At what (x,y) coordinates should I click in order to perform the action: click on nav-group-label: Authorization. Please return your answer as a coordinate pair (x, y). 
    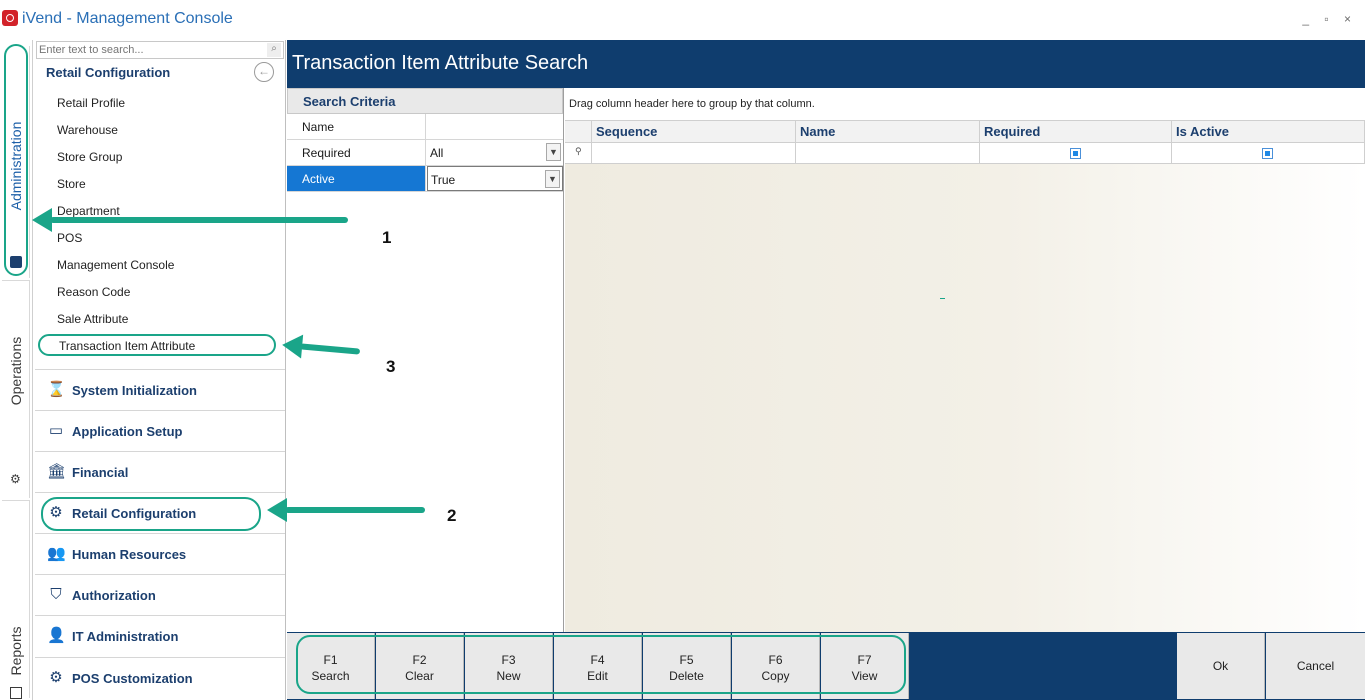
    Looking at the image, I should click on (114, 595).